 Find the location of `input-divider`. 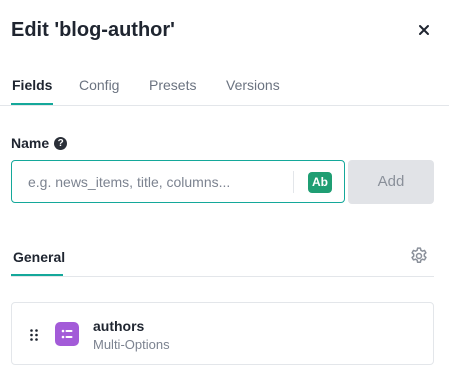

input-divider is located at coordinates (293, 182).